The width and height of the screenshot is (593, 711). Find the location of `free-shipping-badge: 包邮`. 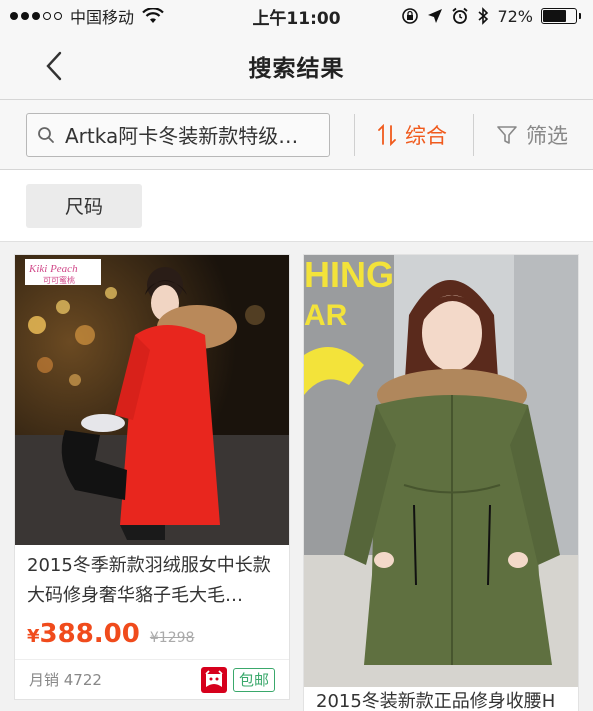

free-shipping-badge: 包邮 is located at coordinates (253, 679).